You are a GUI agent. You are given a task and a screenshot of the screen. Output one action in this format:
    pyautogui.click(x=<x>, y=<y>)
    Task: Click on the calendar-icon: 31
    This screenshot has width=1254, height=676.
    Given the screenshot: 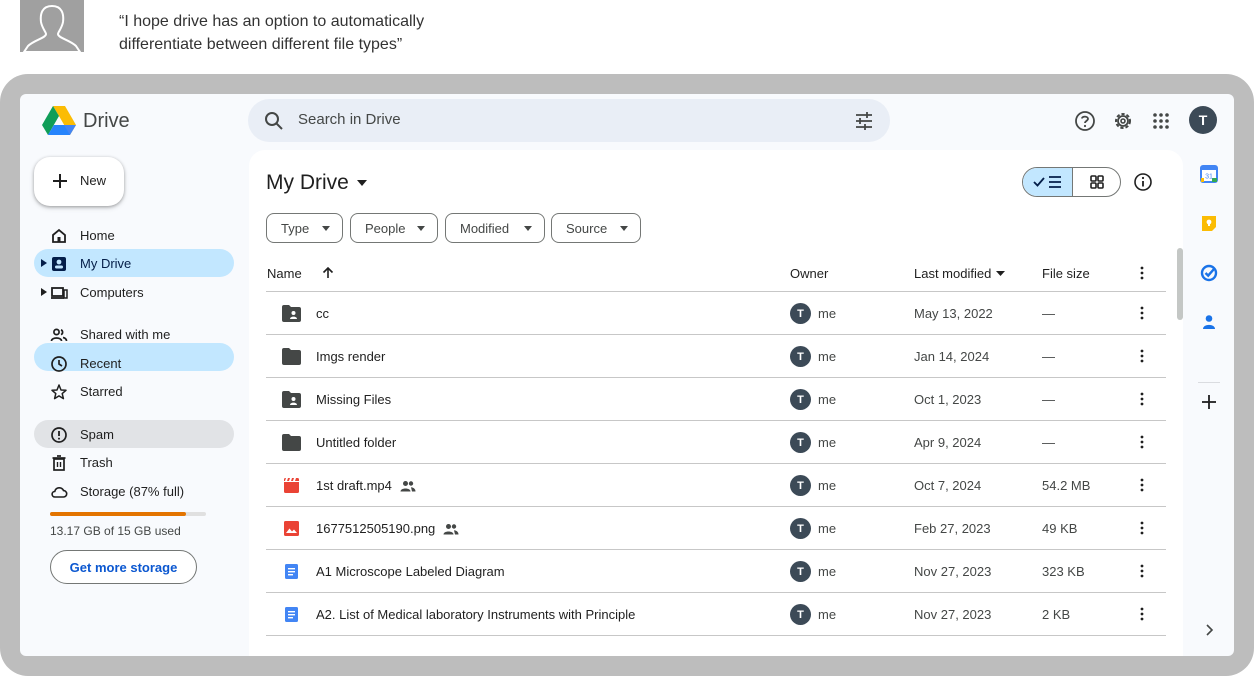 What is the action you would take?
    pyautogui.click(x=1209, y=174)
    